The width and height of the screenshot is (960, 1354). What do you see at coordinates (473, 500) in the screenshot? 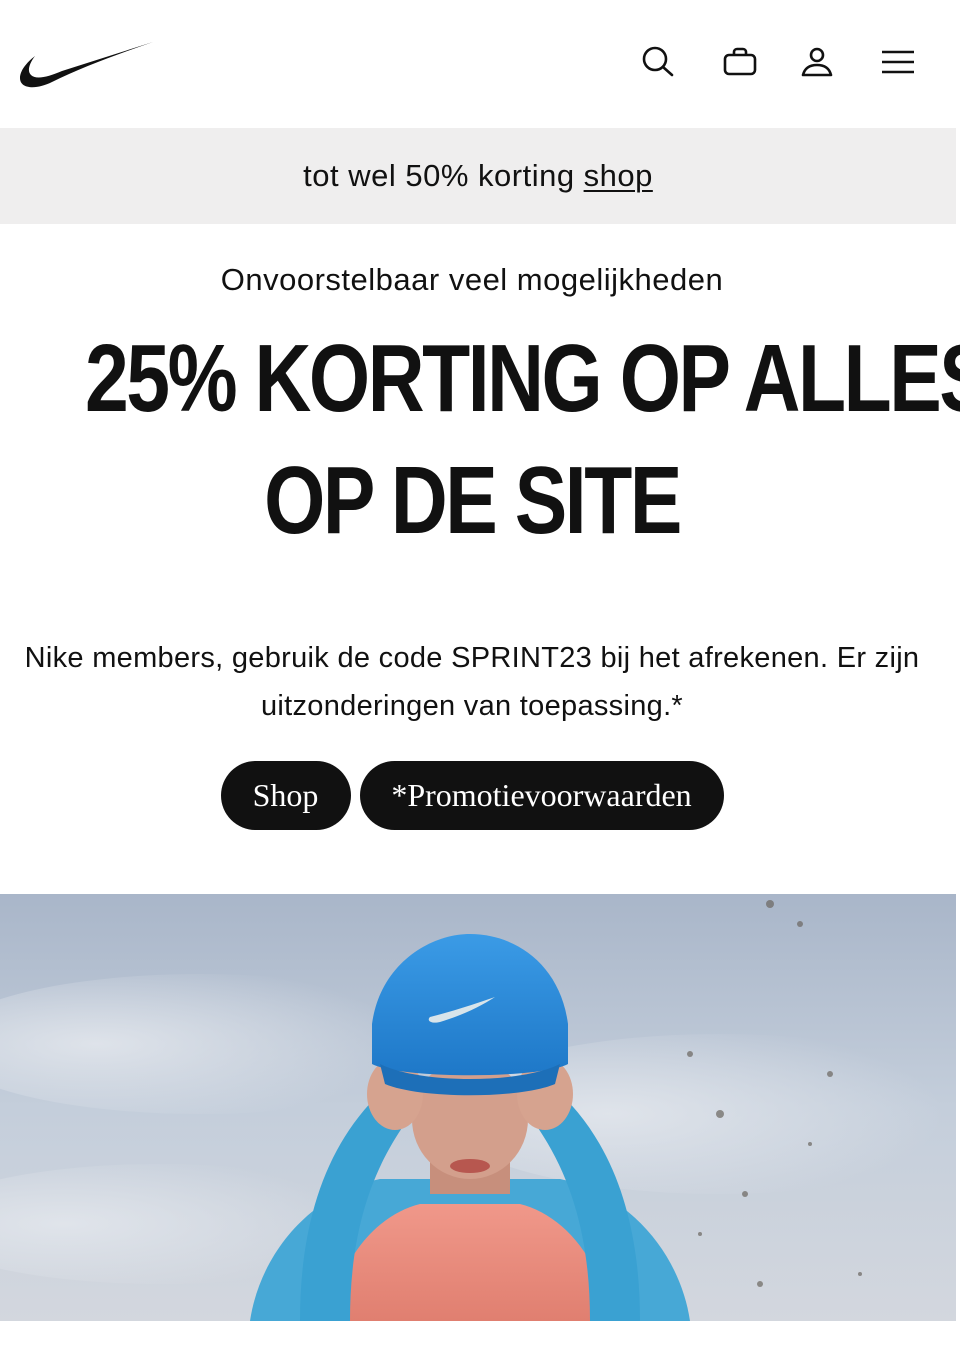
I see `headline-line-2: OP DE SITE` at bounding box center [473, 500].